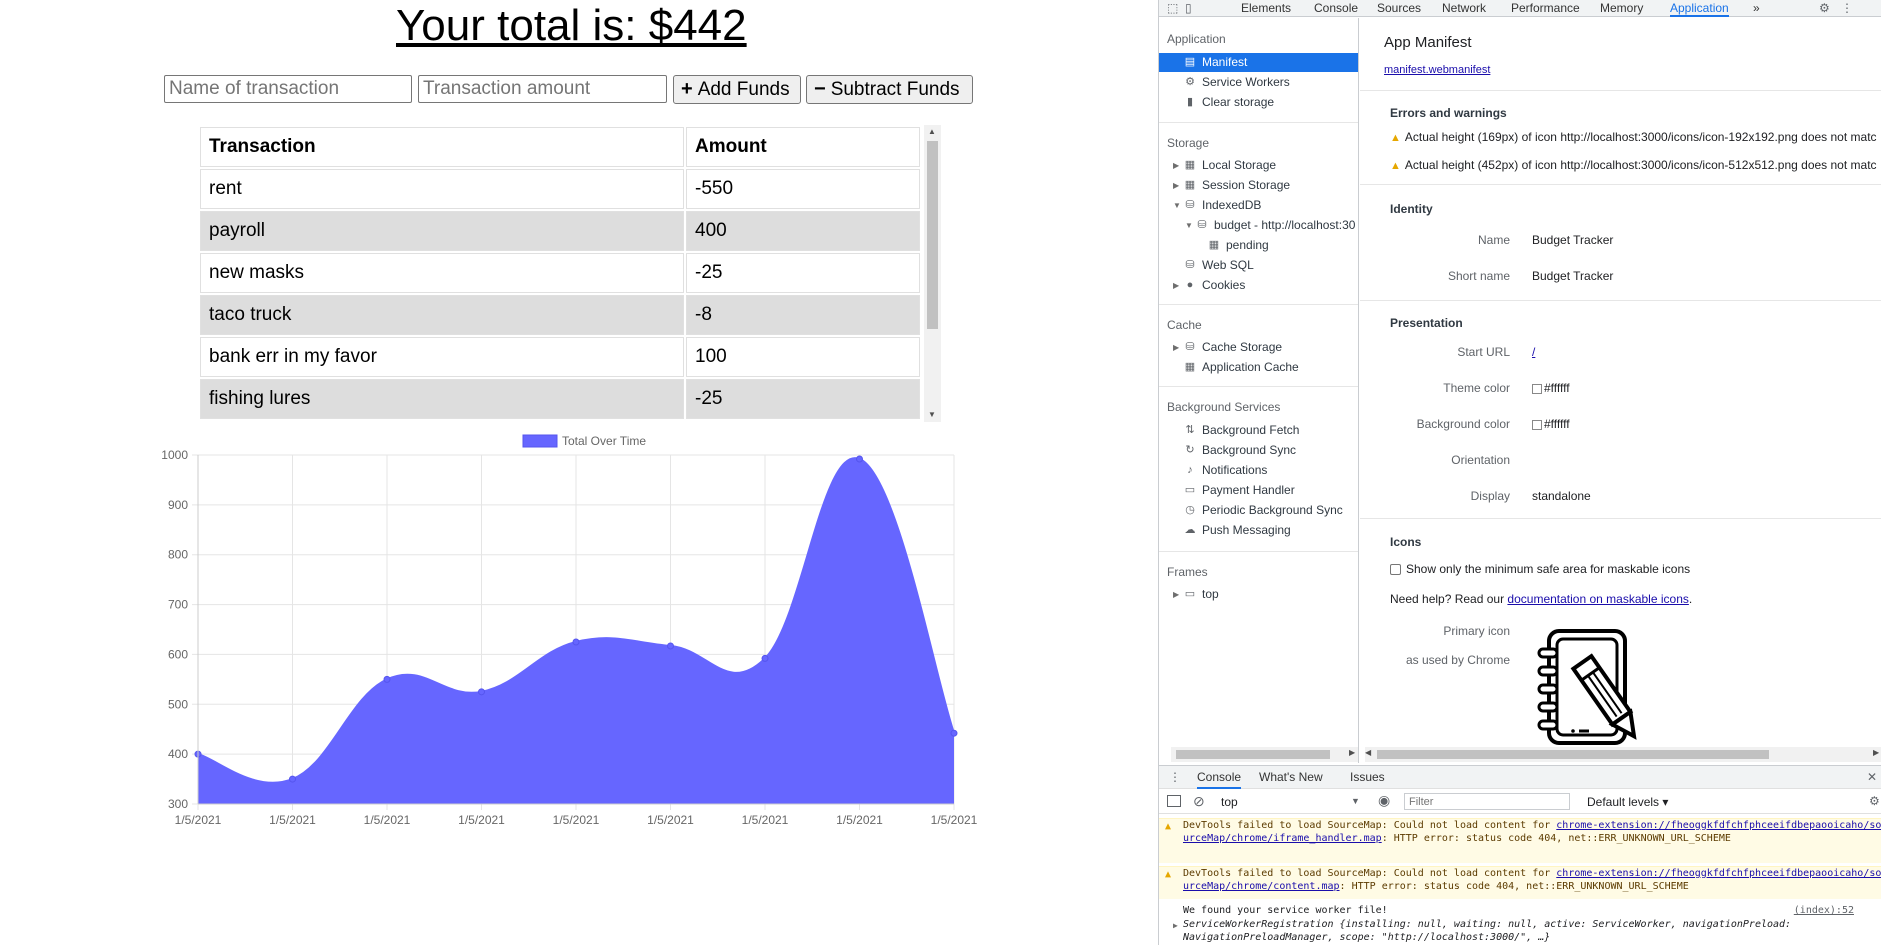  What do you see at coordinates (481, 820) in the screenshot?
I see `x-tick-label: 1/5/2021` at bounding box center [481, 820].